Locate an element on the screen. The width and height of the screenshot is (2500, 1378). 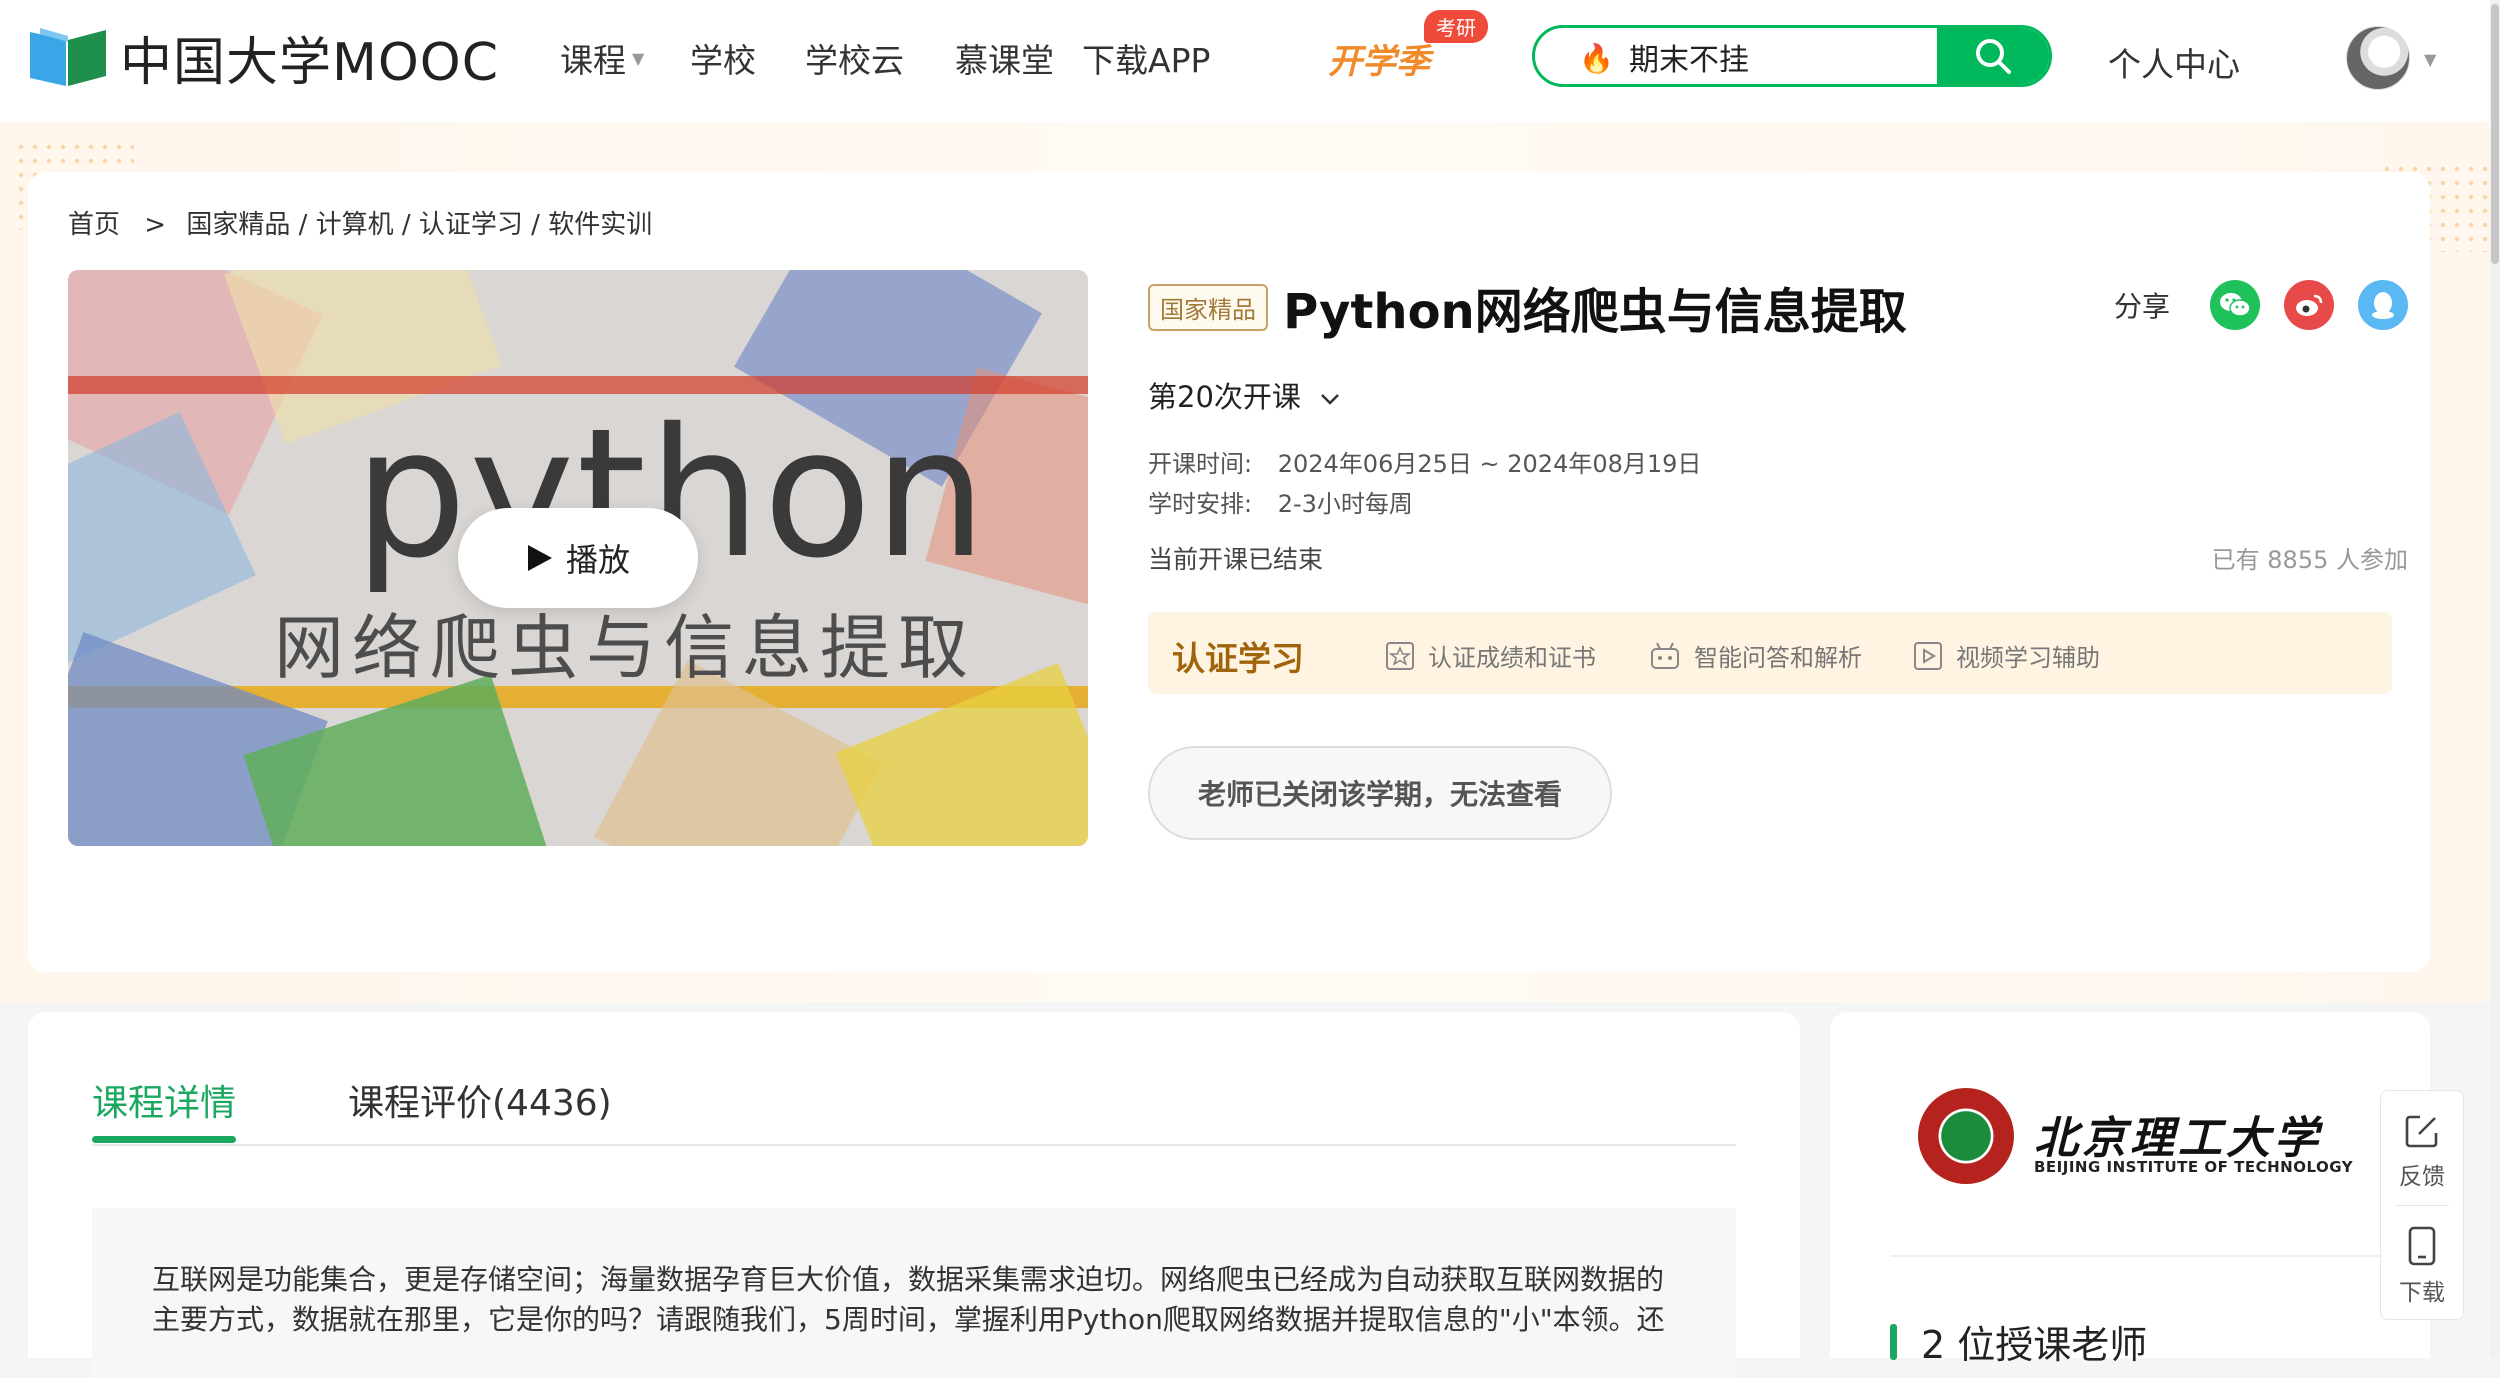
school-name: 北京理工大学 is located at coordinates (2178, 1134).